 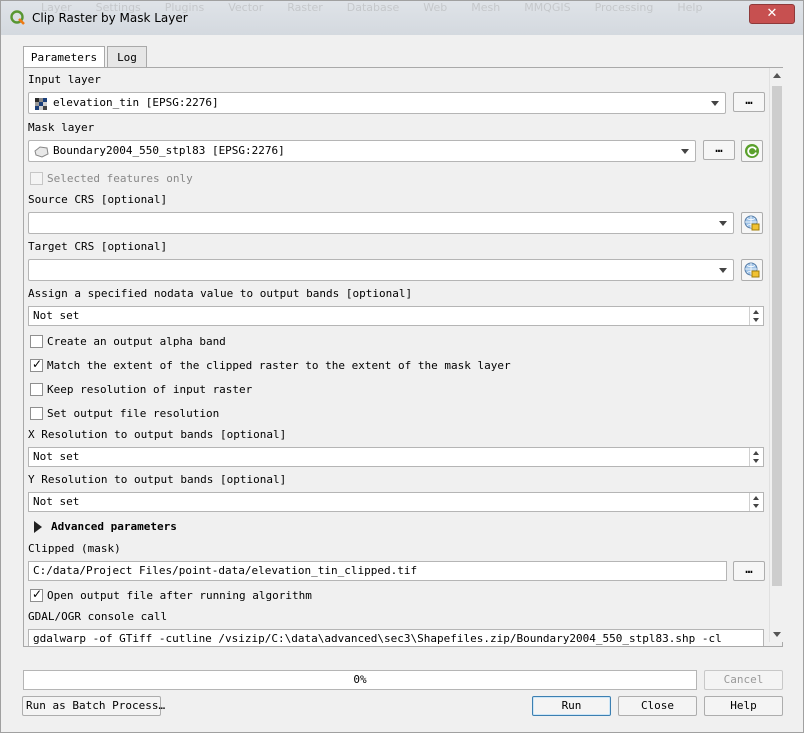 I want to click on keep-resolution-checkbox, so click(x=36, y=389).